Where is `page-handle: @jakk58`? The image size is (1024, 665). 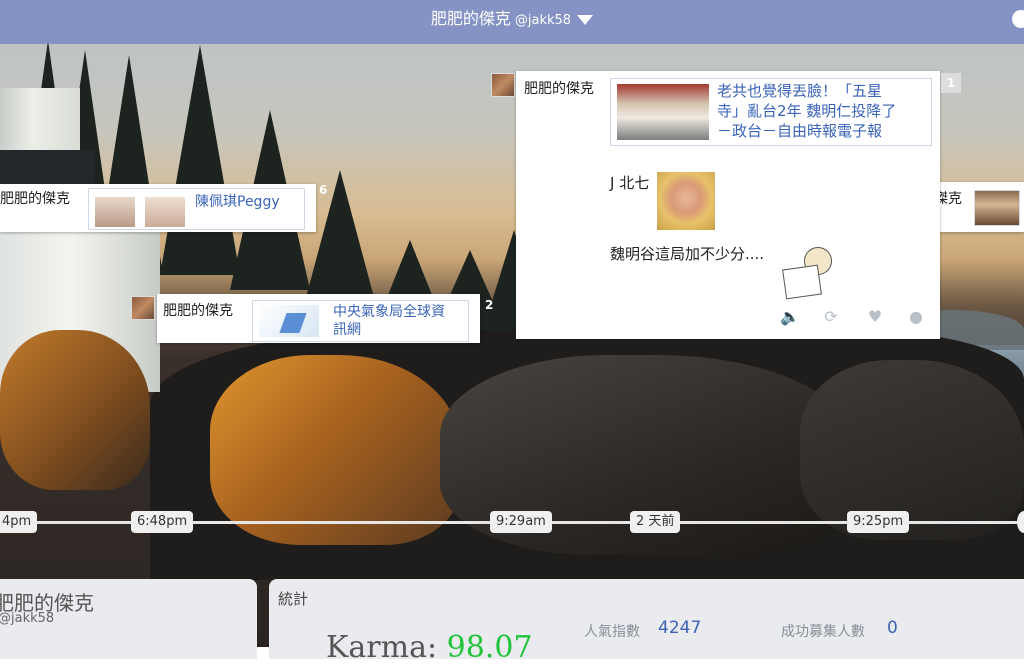 page-handle: @jakk58 is located at coordinates (543, 20).